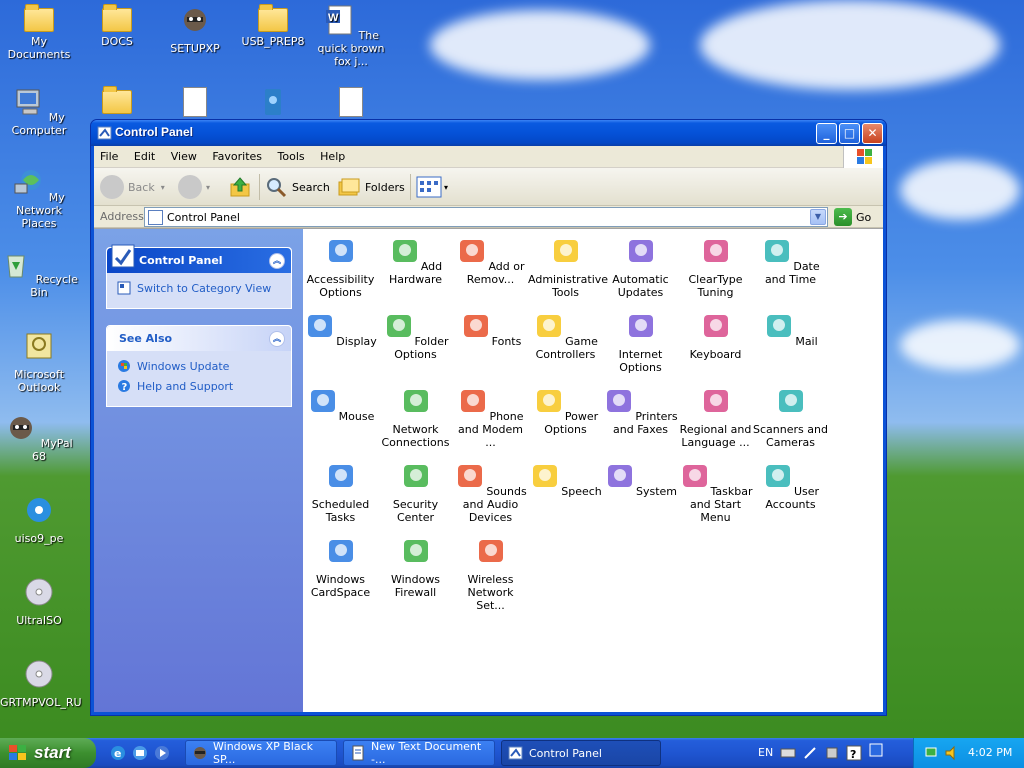 The height and width of the screenshot is (768, 1024). Describe the element at coordinates (640, 266) in the screenshot. I see `control-panel-item: Automatic Updates` at that location.